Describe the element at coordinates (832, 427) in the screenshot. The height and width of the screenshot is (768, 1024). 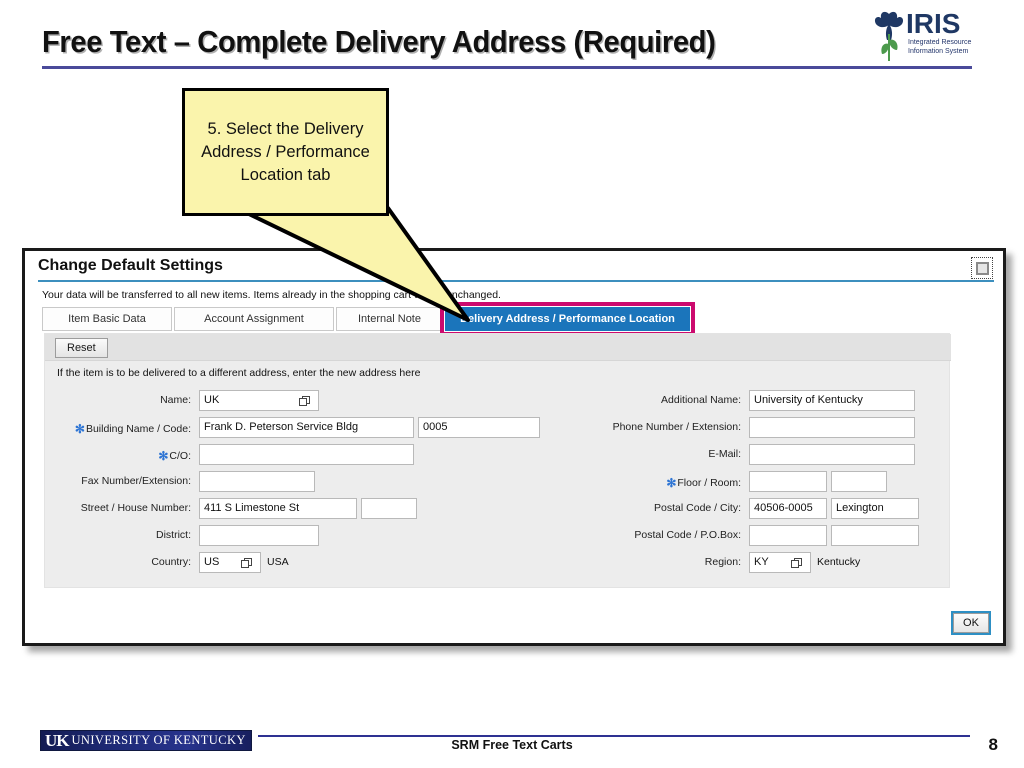
I see `input-phone-number-extension` at that location.